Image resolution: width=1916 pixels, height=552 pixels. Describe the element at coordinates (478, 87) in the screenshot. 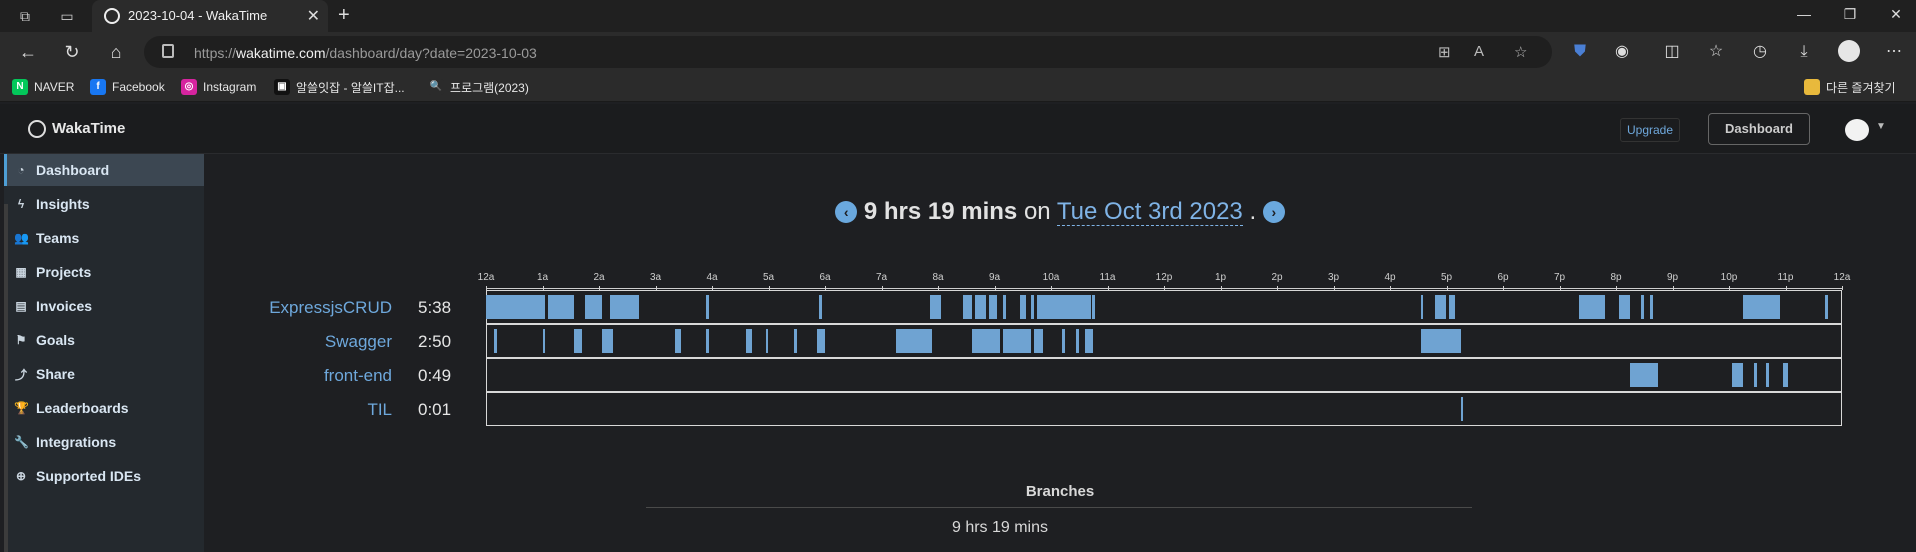

I see `bookmark-program: 🔍 프로그램(2023)` at that location.